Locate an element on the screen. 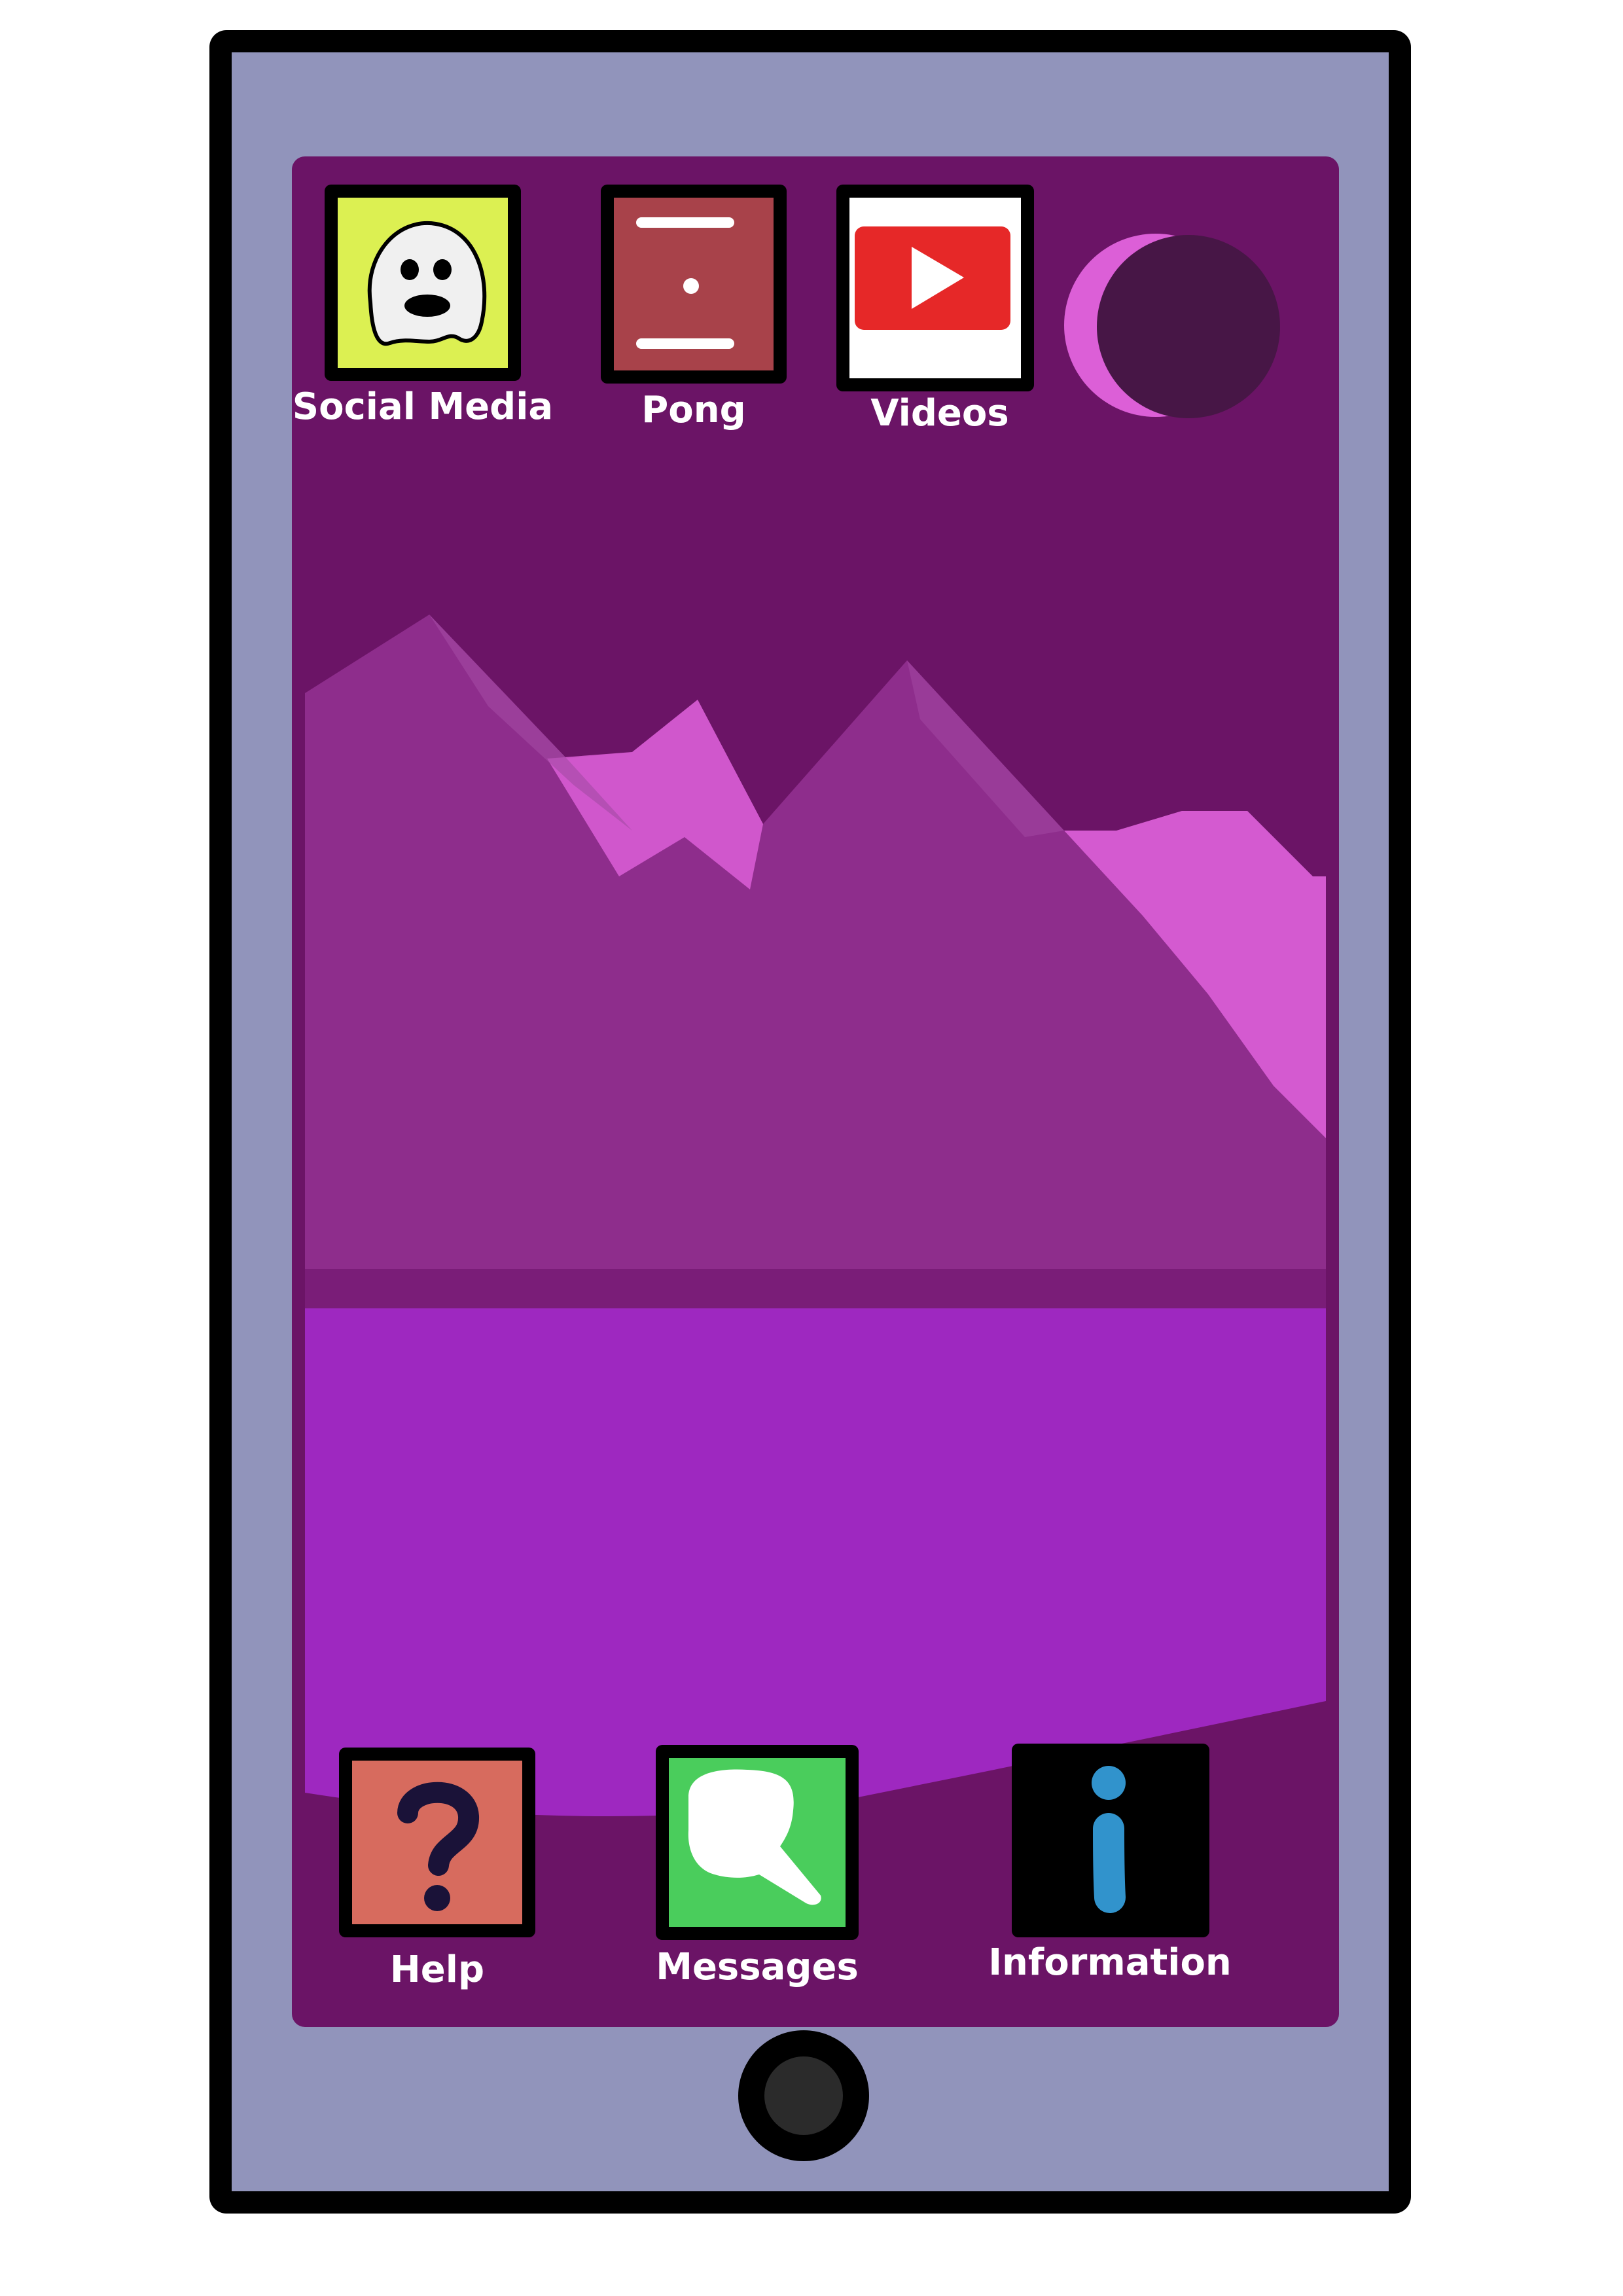 This screenshot has height=2296, width=1623. lake is located at coordinates (815, 1562).